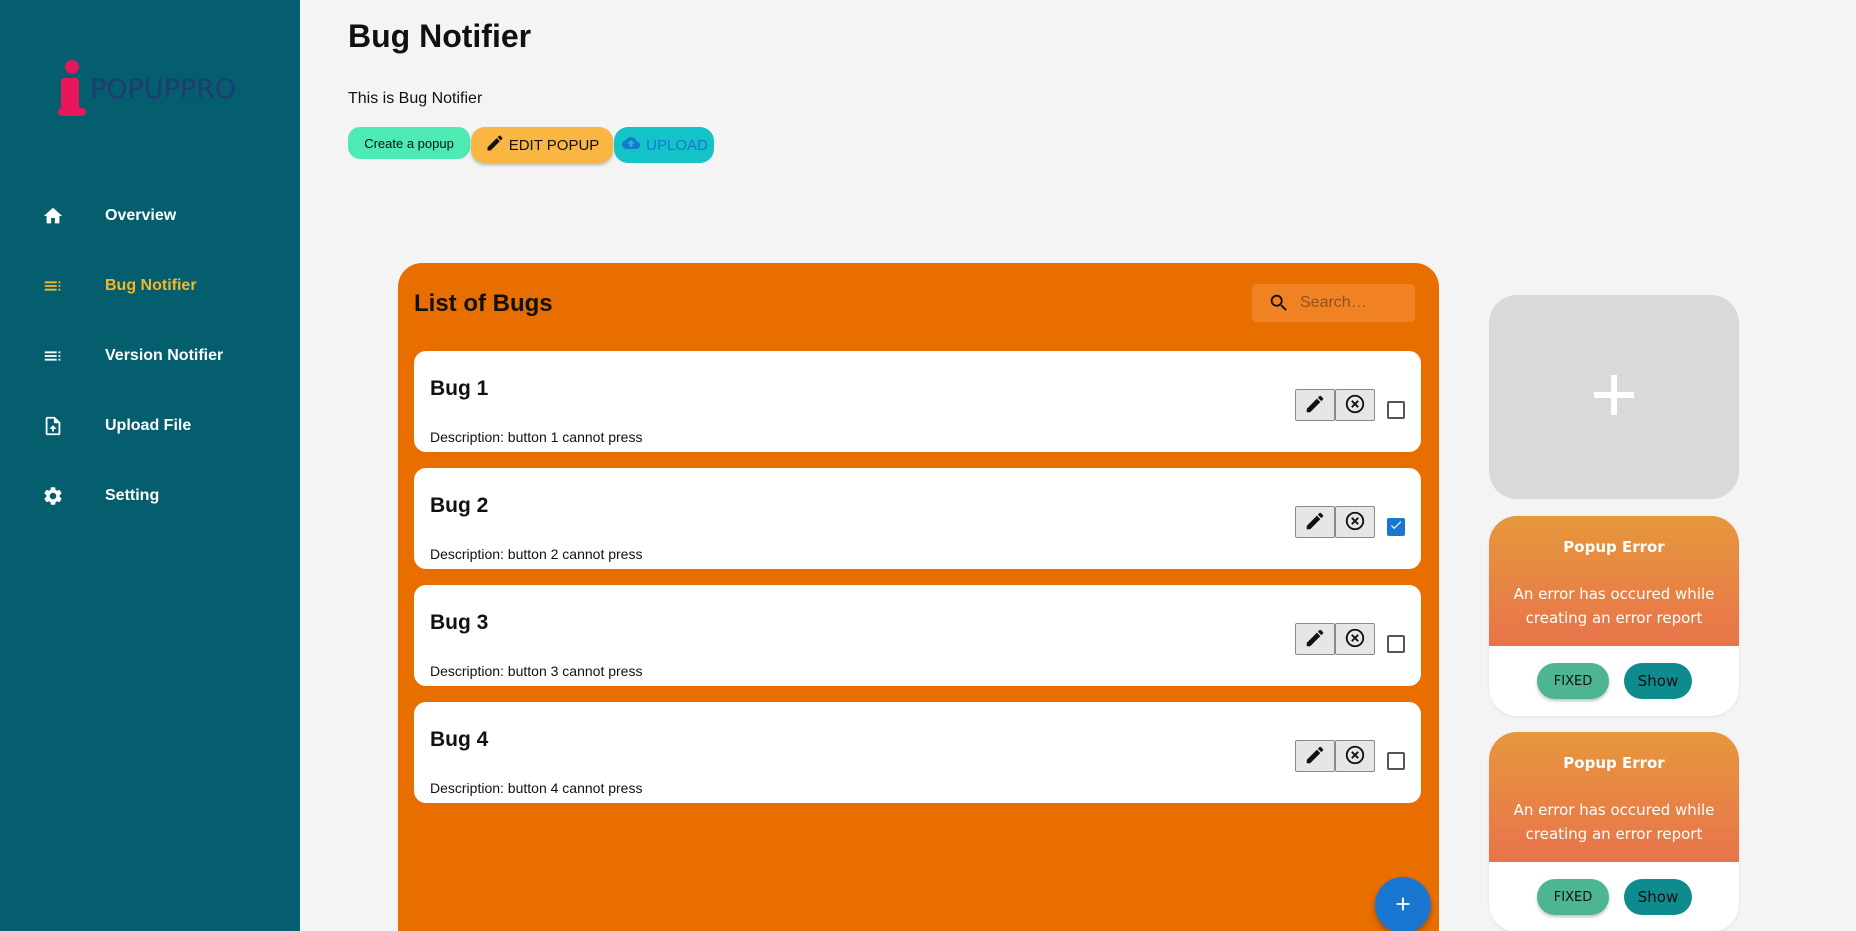  Describe the element at coordinates (53, 216) in the screenshot. I see `home-icon` at that location.